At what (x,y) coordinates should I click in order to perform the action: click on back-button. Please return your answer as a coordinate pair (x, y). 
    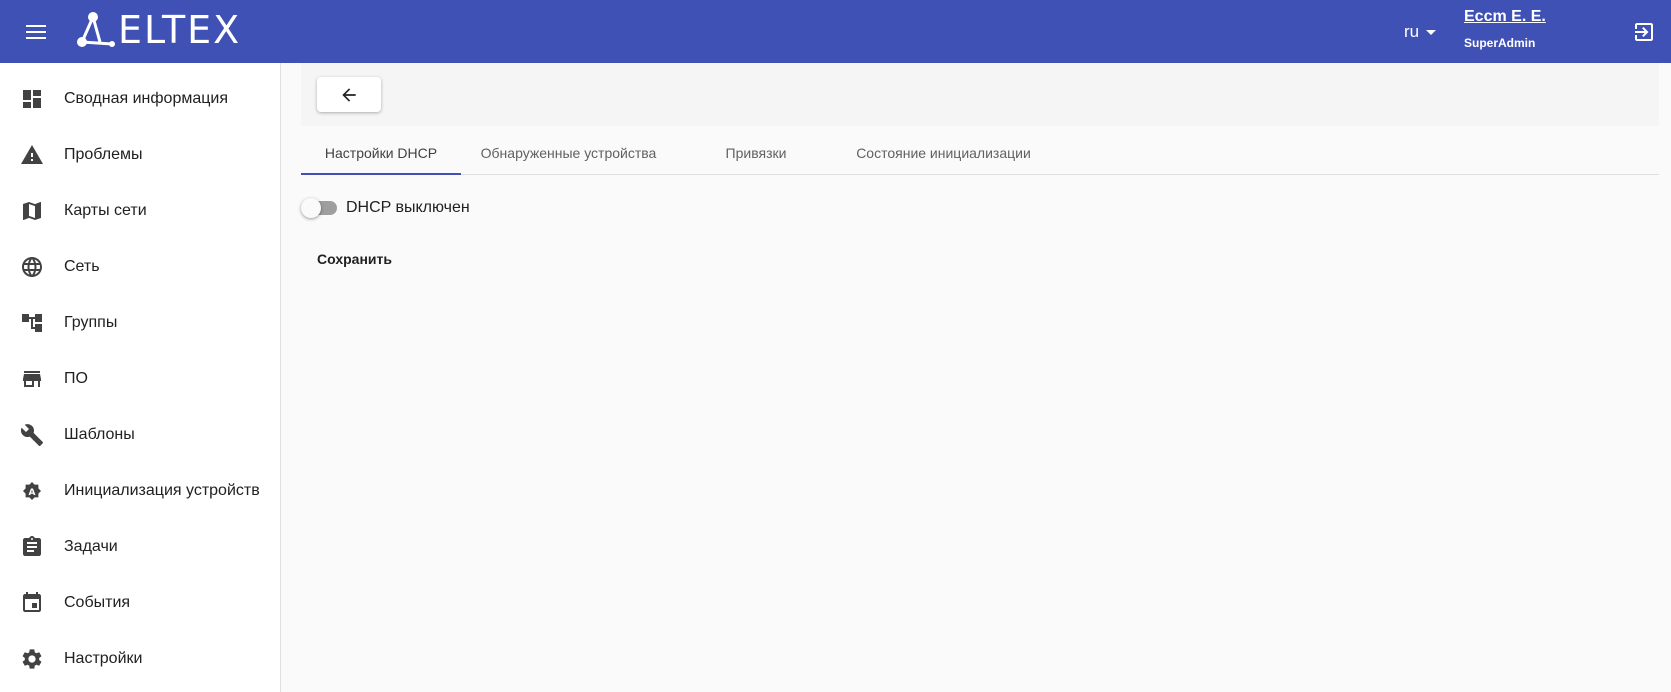
    Looking at the image, I should click on (349, 94).